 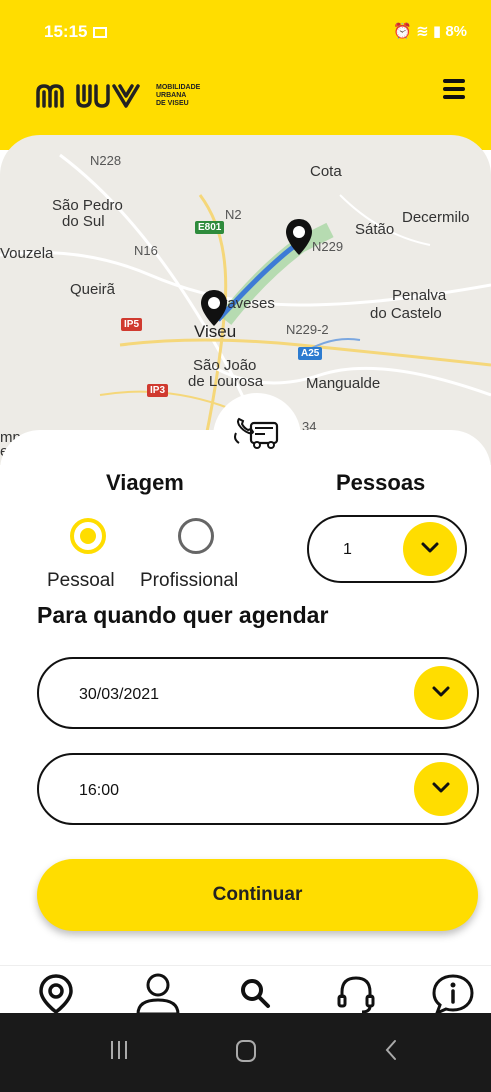 What do you see at coordinates (257, 895) in the screenshot?
I see `continue-button: Continuar` at bounding box center [257, 895].